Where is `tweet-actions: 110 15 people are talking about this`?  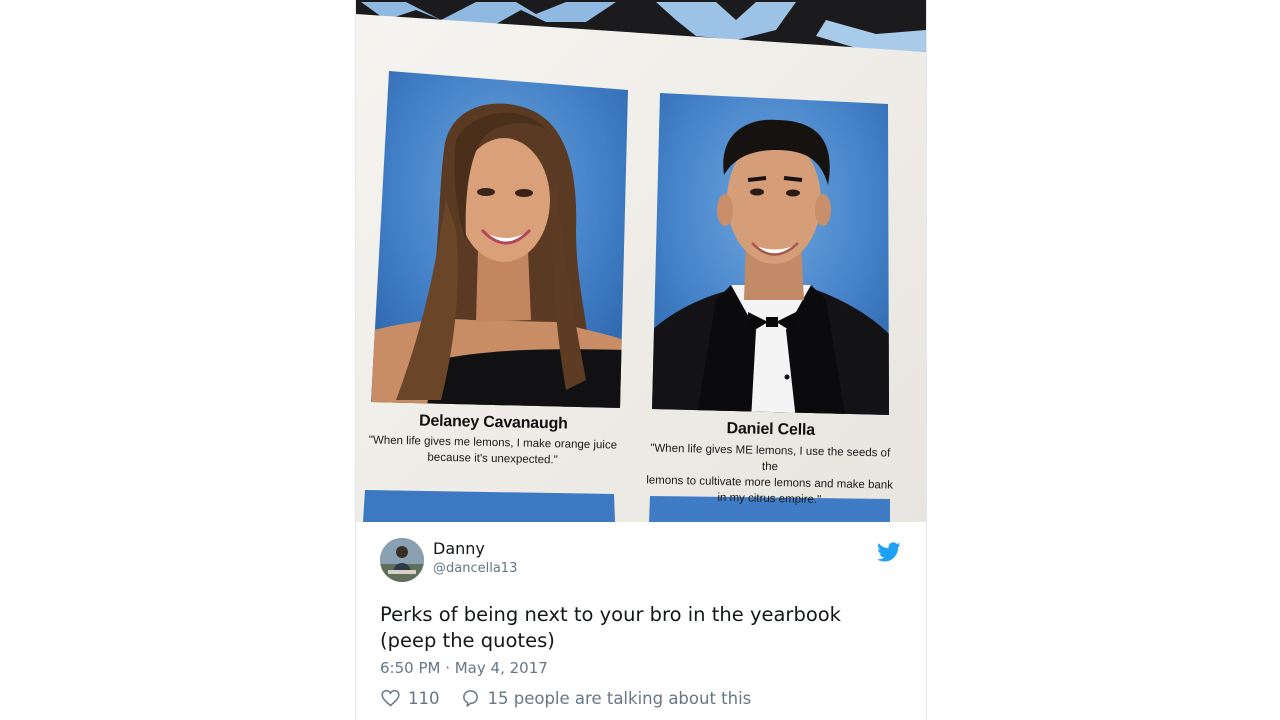
tweet-actions: 110 15 people are talking about this is located at coordinates (565, 698).